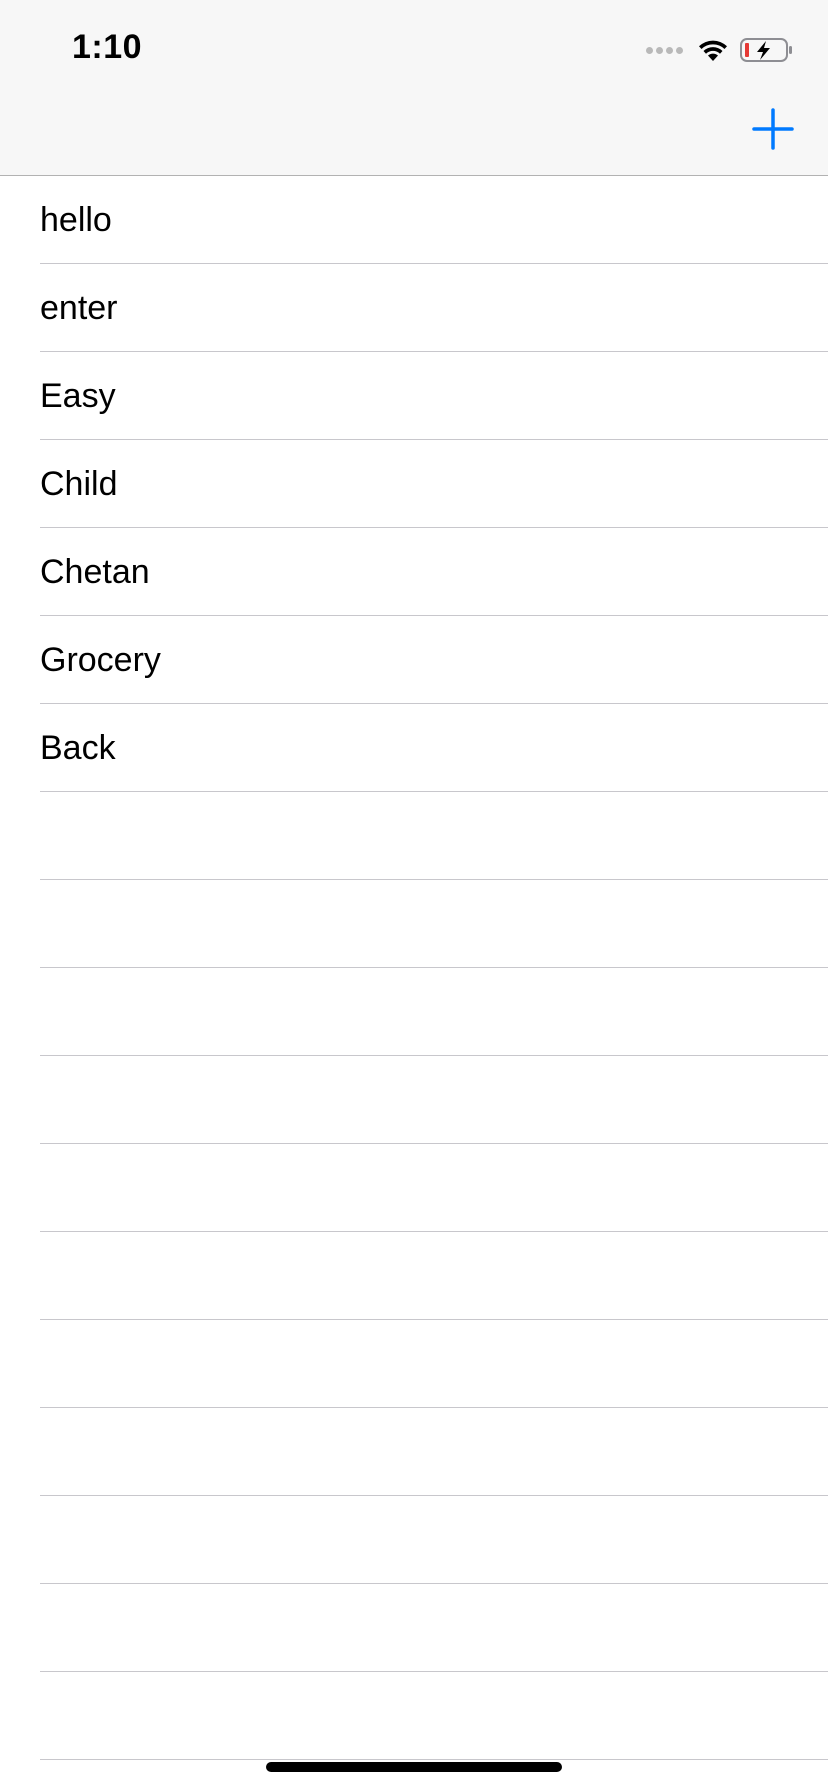  I want to click on table-row: Chetan, so click(414, 572).